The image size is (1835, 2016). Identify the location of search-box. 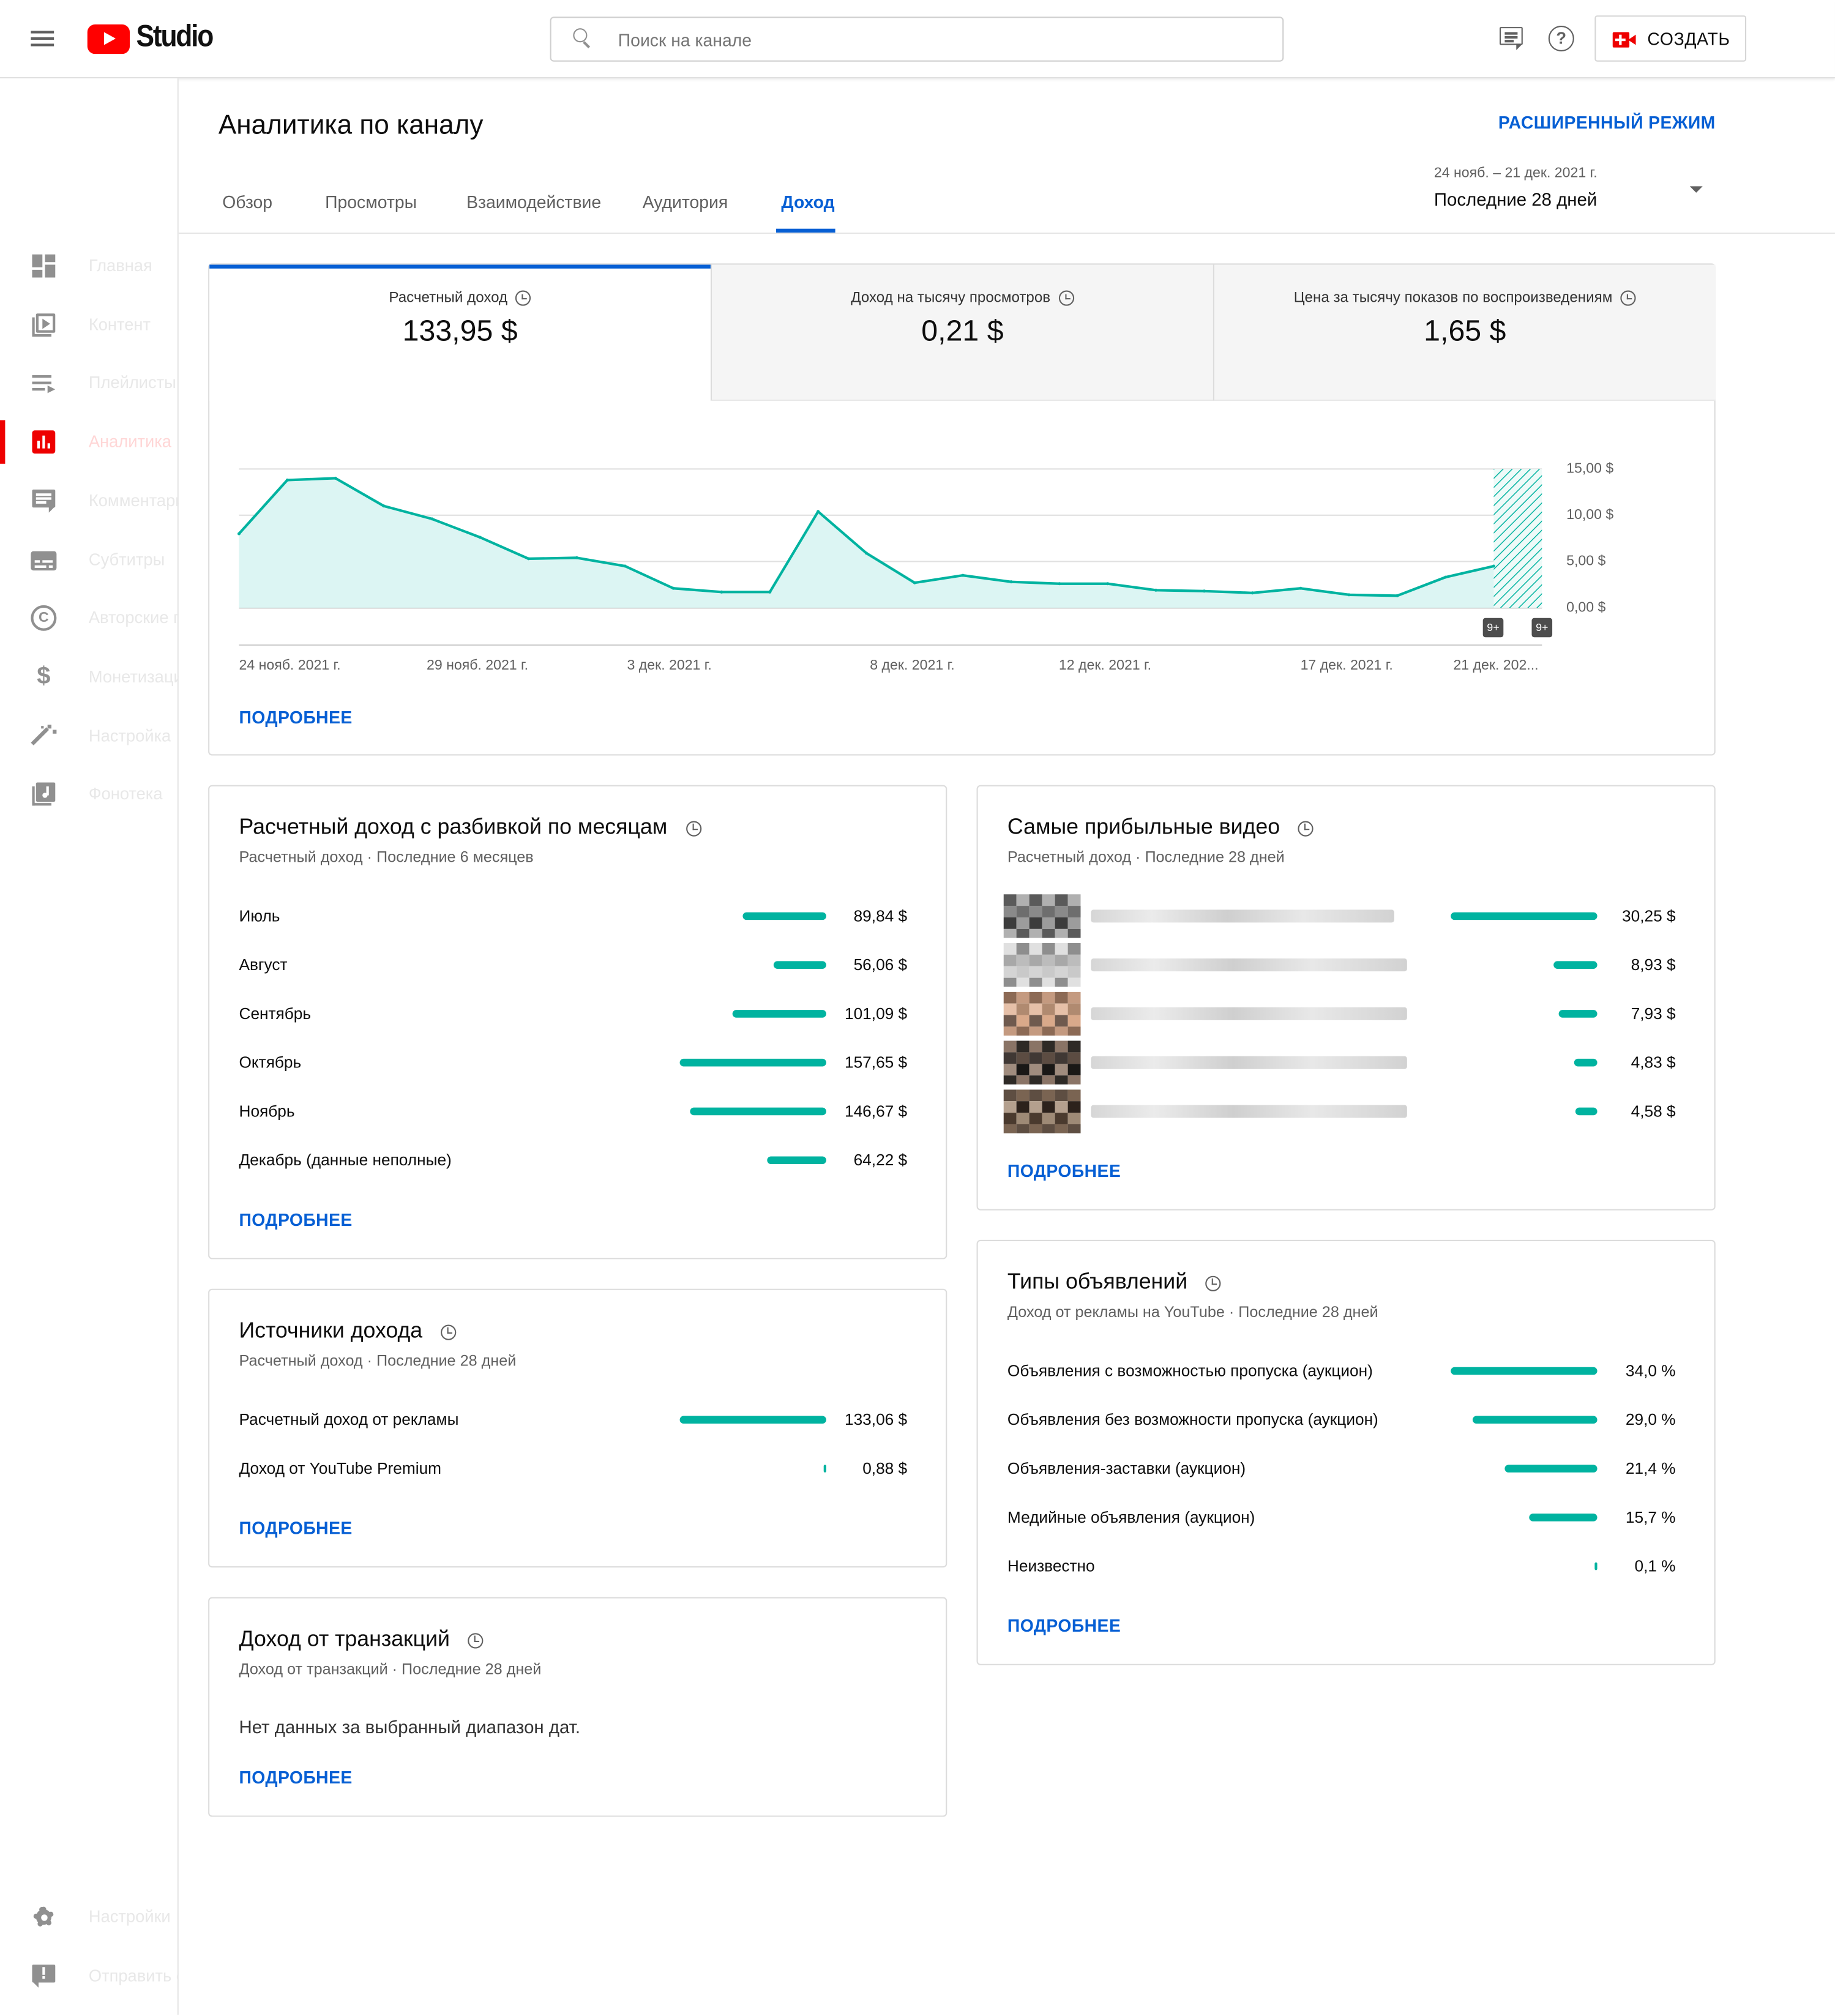
(917, 39).